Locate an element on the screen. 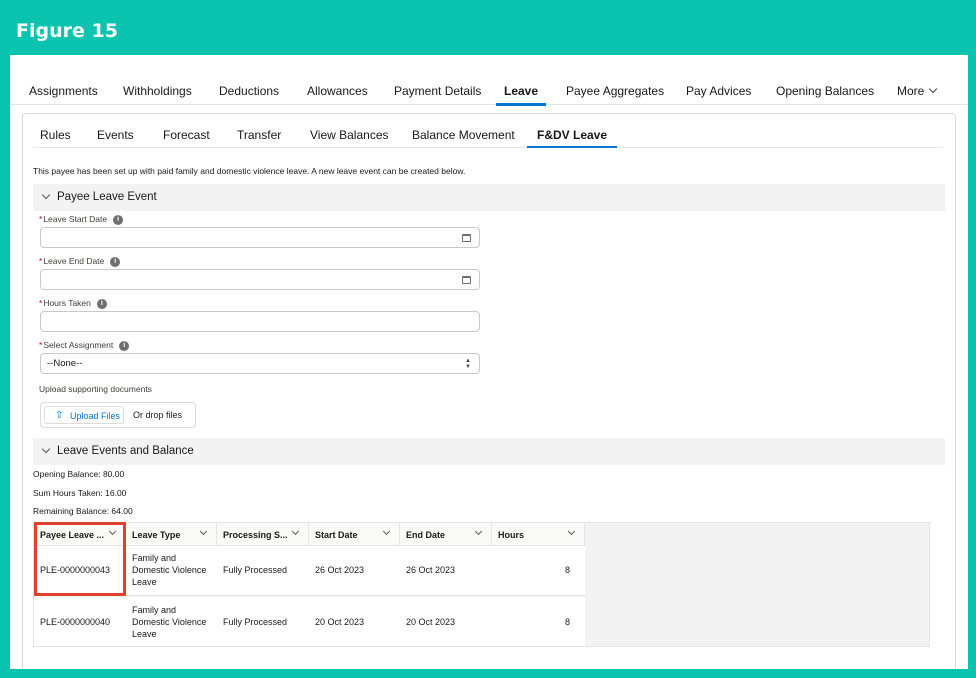 Image resolution: width=976 pixels, height=678 pixels. subtab-view-balances: View Balances is located at coordinates (349, 135).